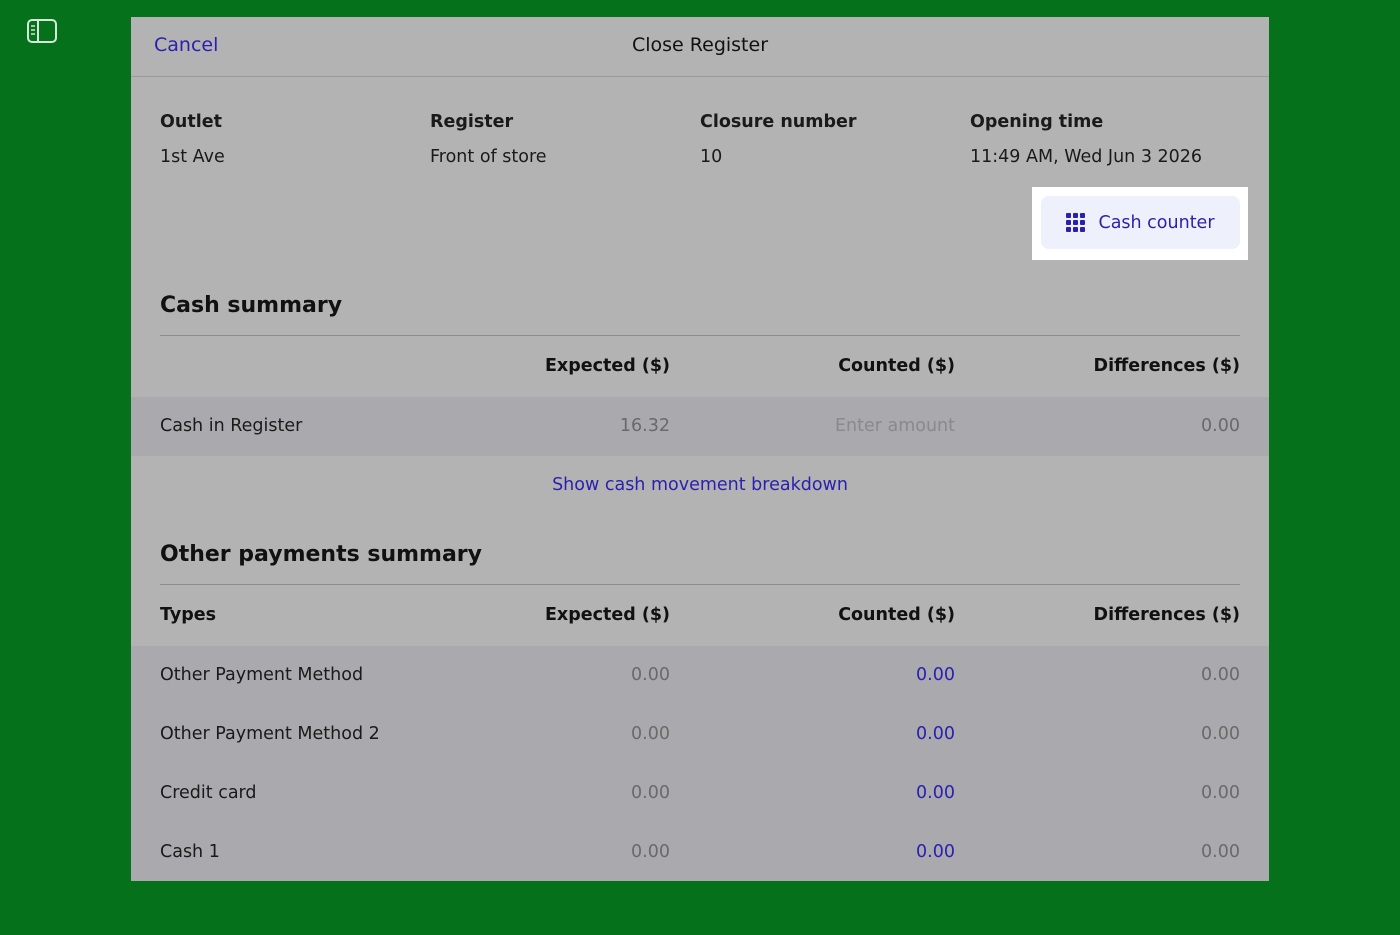  What do you see at coordinates (192, 139) in the screenshot?
I see `outlet-info: Outlet 1st Ave` at bounding box center [192, 139].